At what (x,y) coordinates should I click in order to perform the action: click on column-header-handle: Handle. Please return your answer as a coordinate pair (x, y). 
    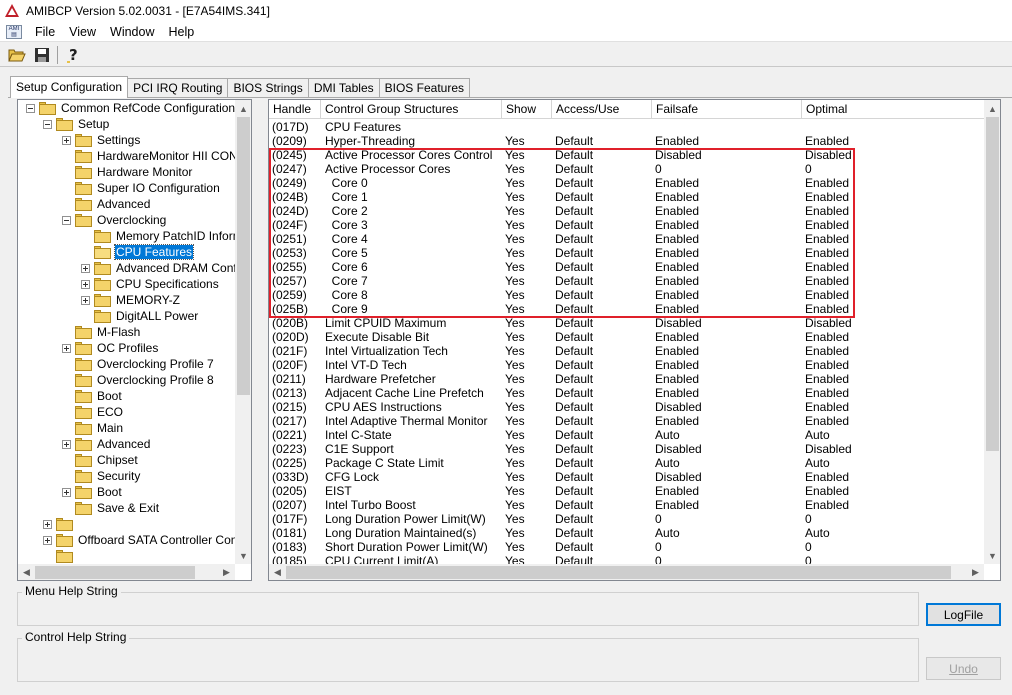
    Looking at the image, I should click on (295, 109).